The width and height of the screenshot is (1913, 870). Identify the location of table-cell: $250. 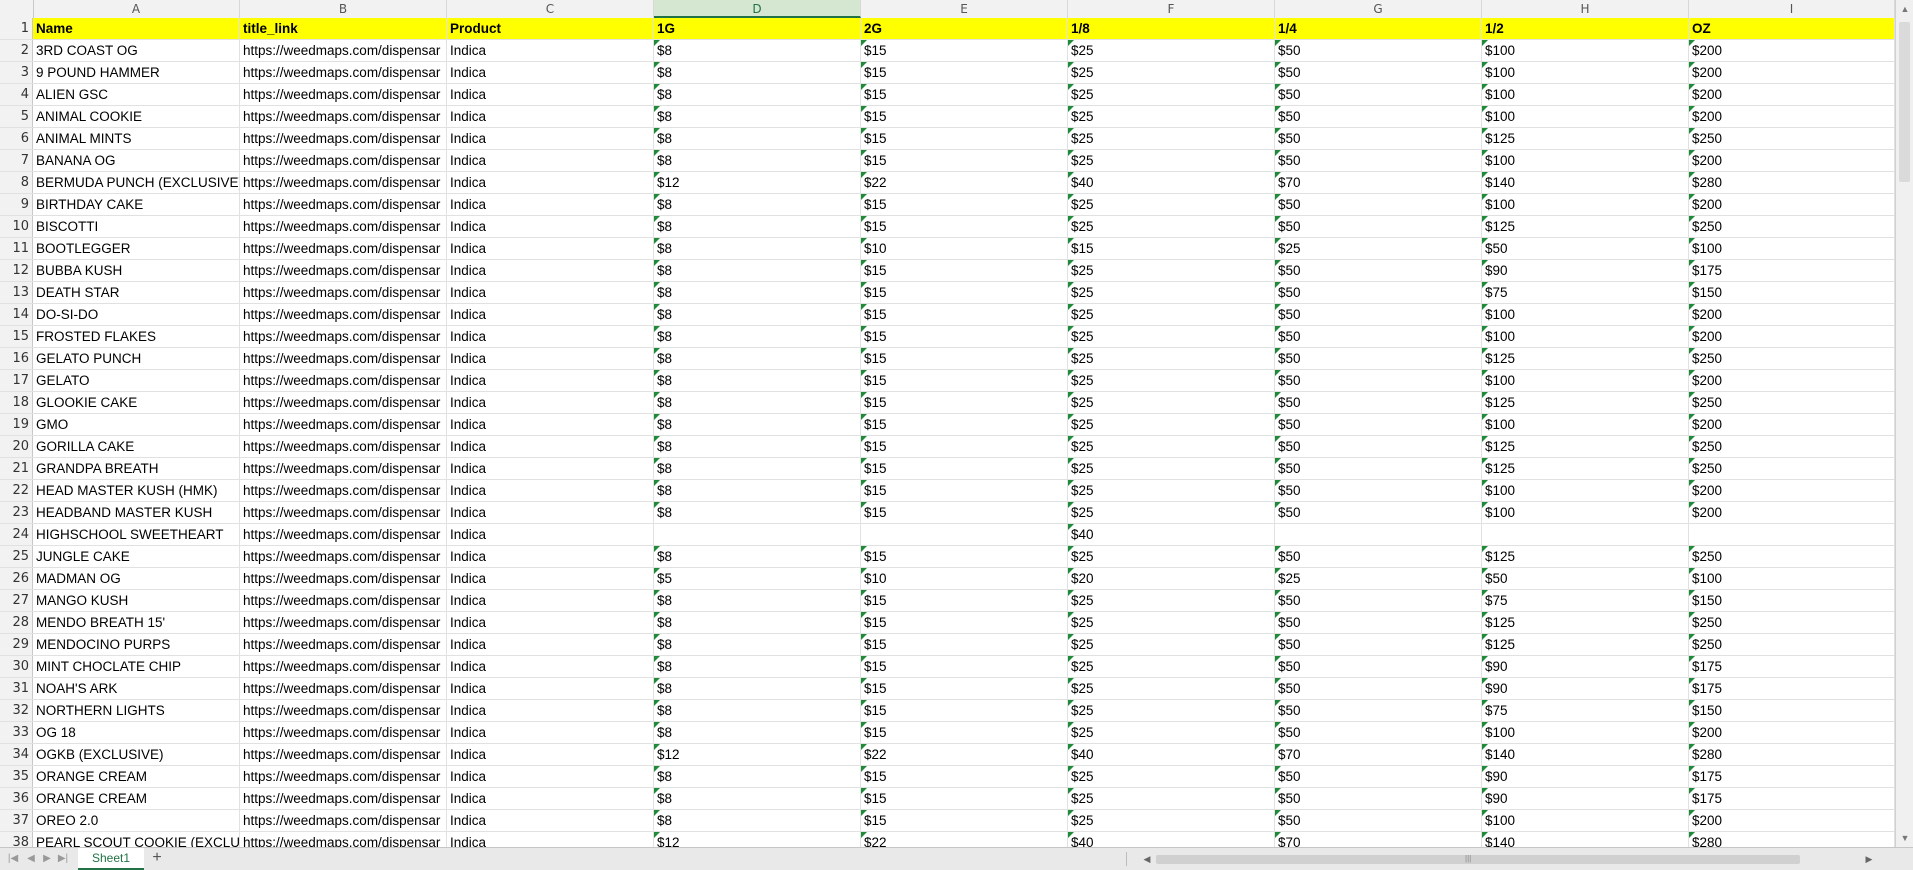
(1792, 556).